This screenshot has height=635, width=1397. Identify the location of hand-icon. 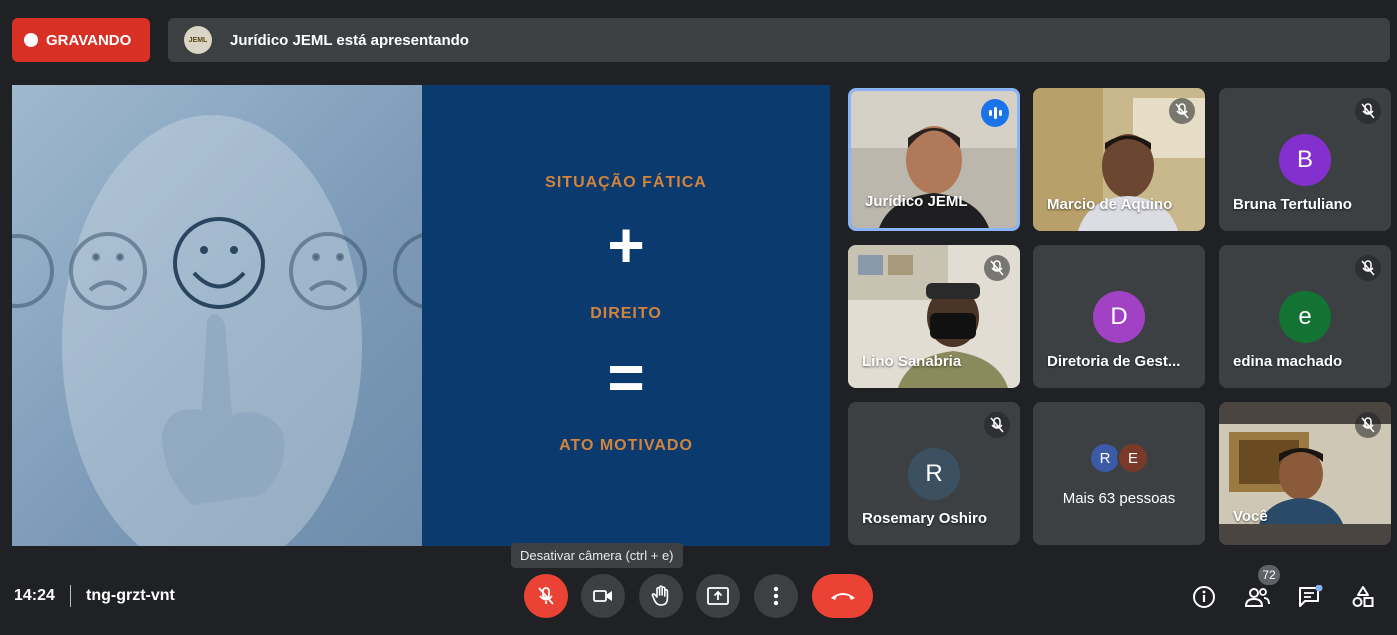
(660, 595).